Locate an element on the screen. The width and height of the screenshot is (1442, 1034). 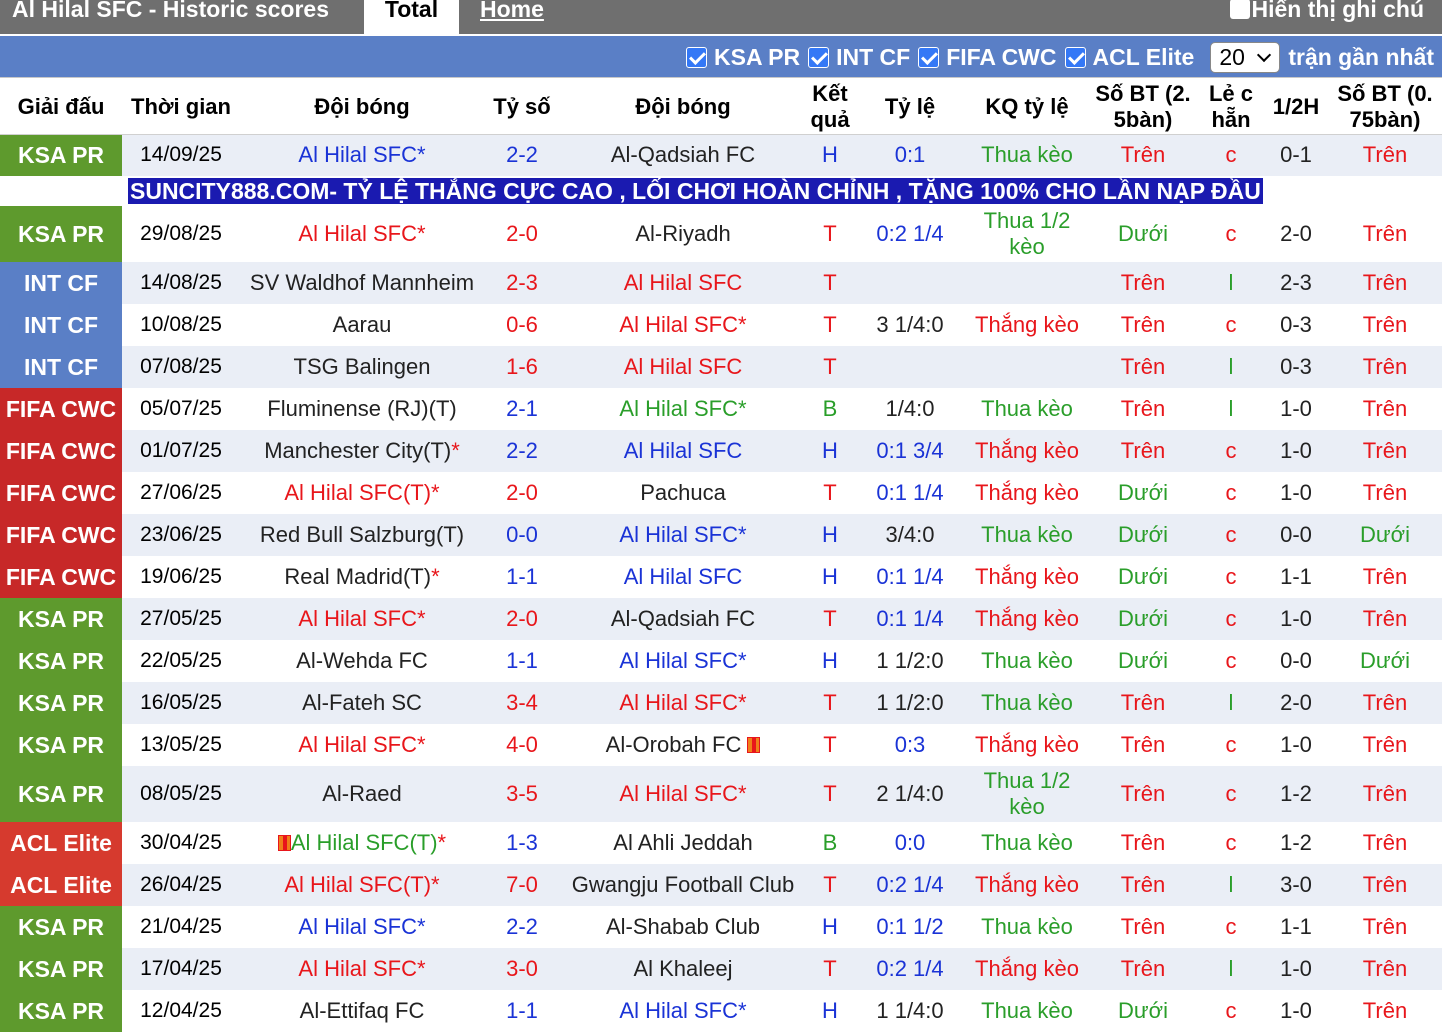
home-team: Aarau is located at coordinates (362, 325).